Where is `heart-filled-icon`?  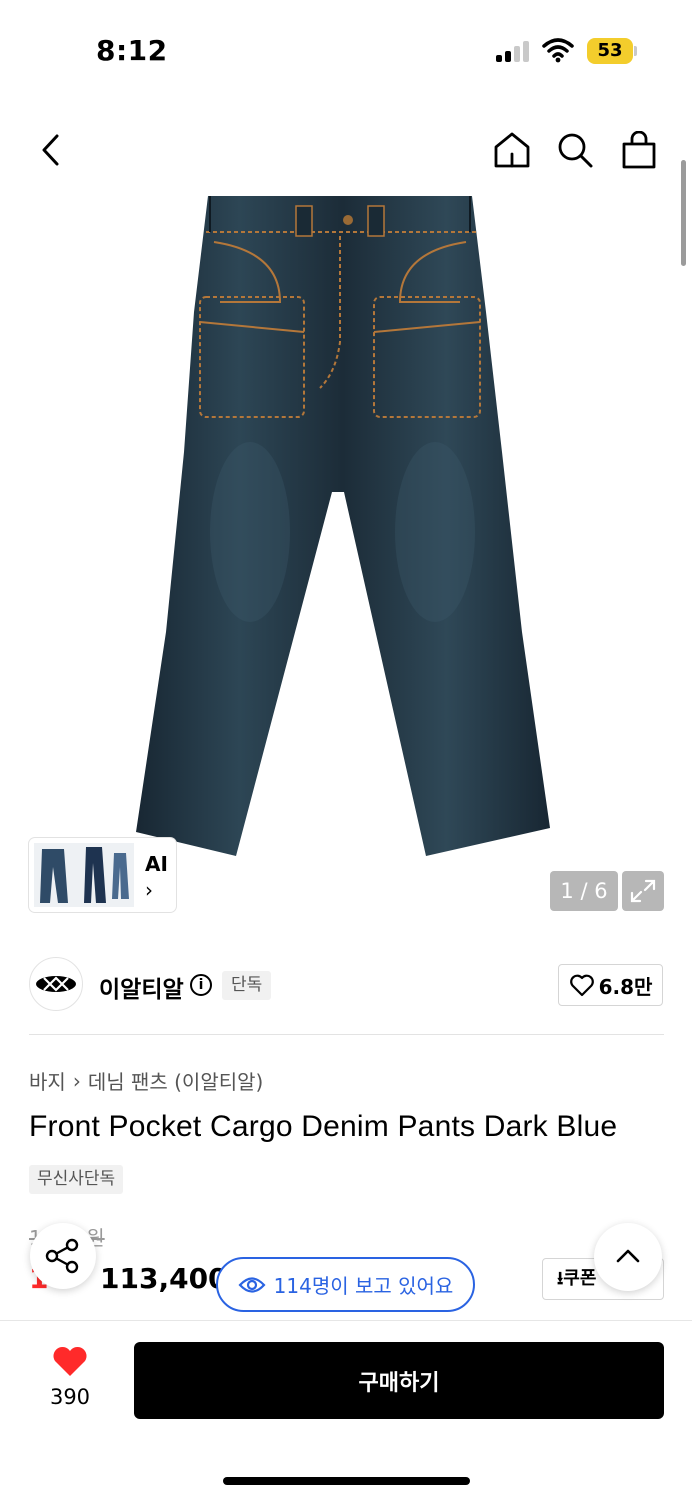
heart-filled-icon is located at coordinates (70, 1361).